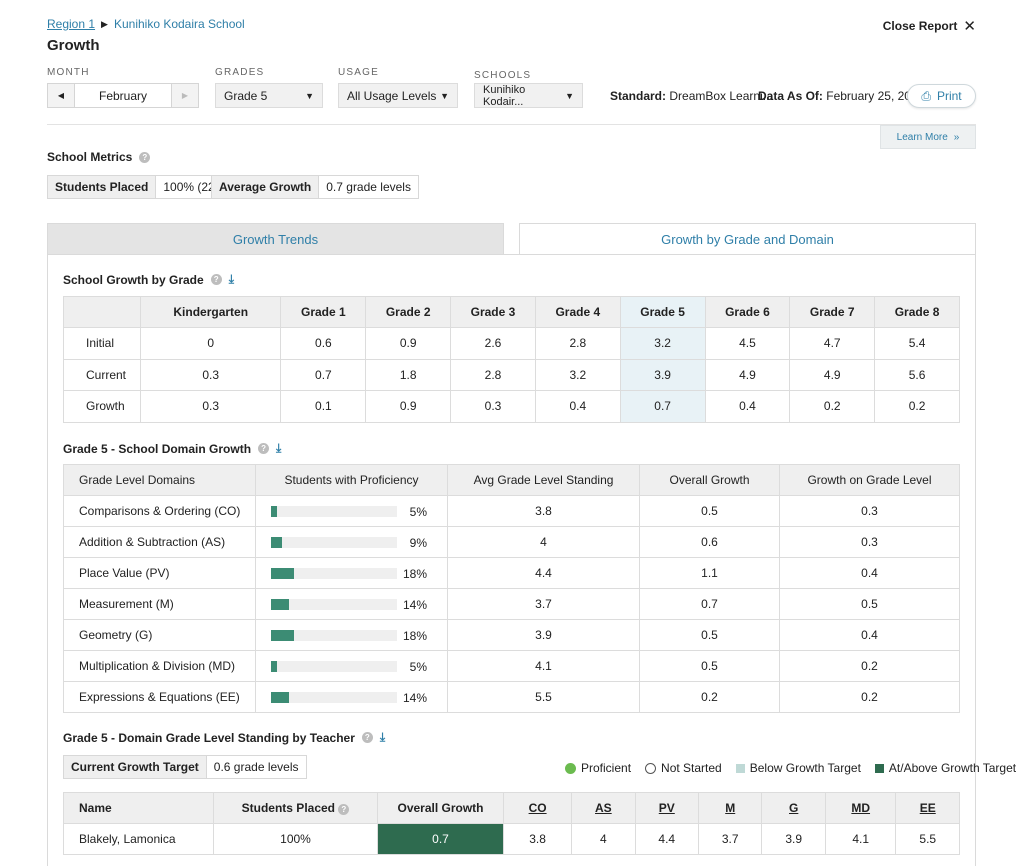  Describe the element at coordinates (71, 24) in the screenshot. I see `breadcrumb-region-link: Region 1` at that location.